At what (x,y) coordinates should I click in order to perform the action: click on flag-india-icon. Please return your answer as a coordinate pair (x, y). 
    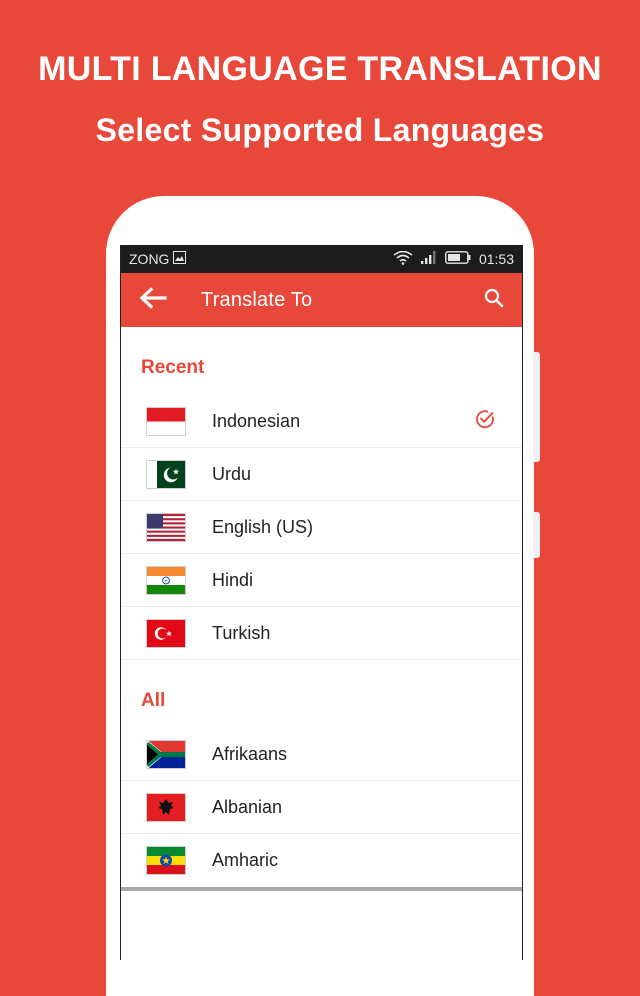
    Looking at the image, I should click on (166, 580).